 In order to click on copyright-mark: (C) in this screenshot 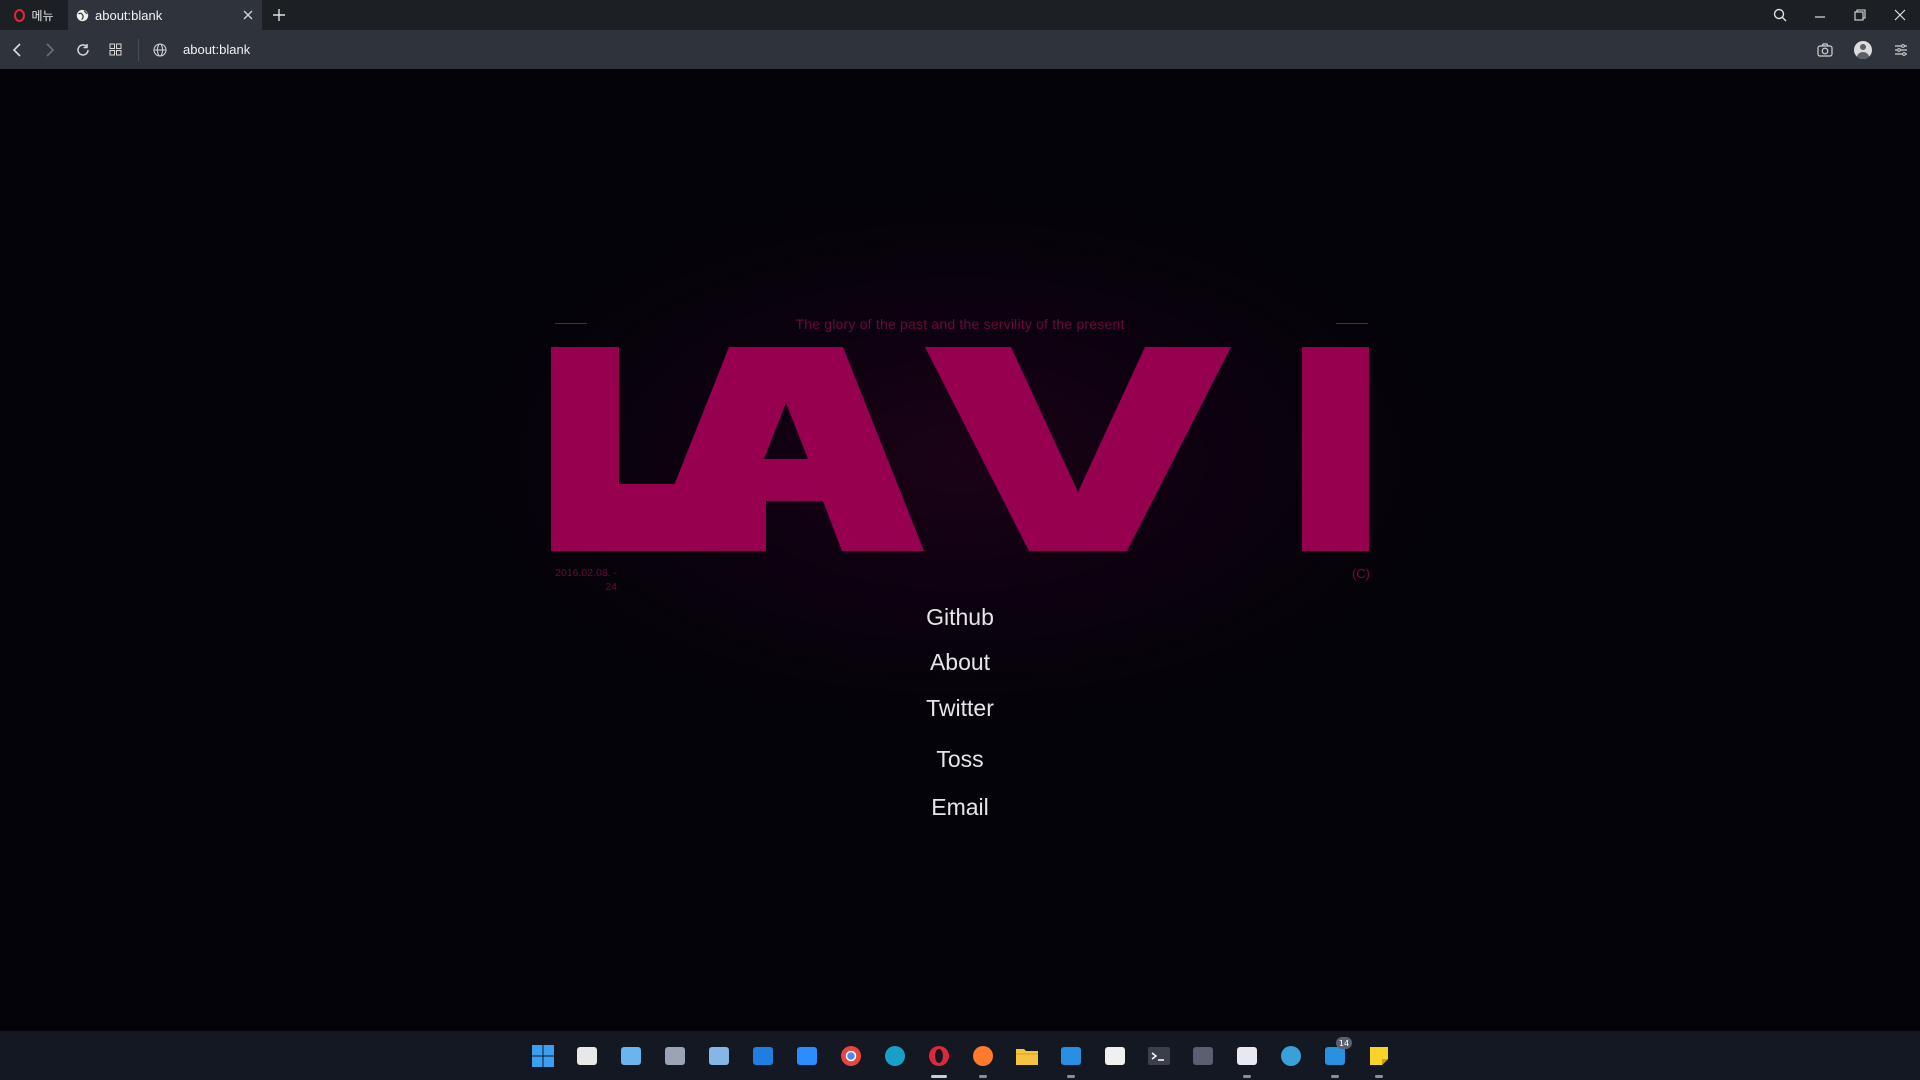, I will do `click(1360, 573)`.